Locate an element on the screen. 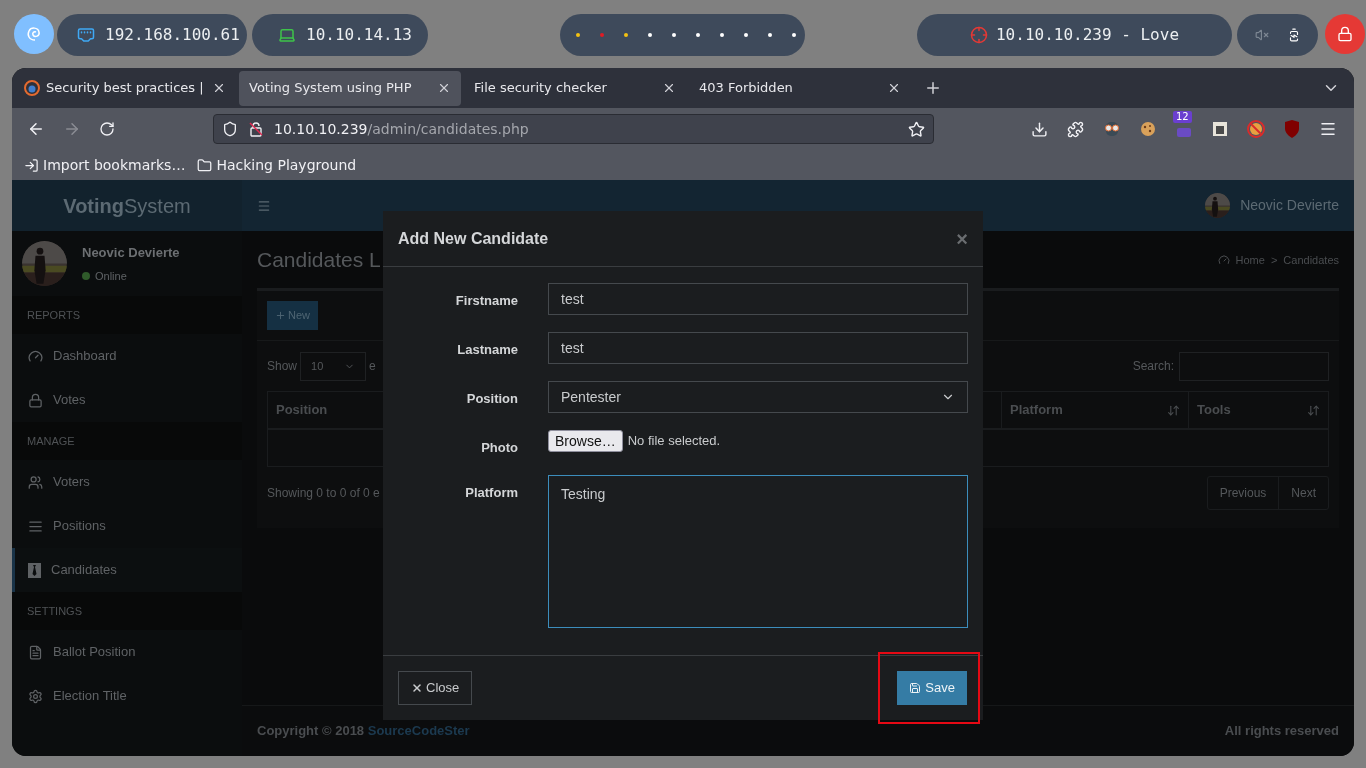  table-info: Showing 0 to 0 of 0 e is located at coordinates (323, 493).